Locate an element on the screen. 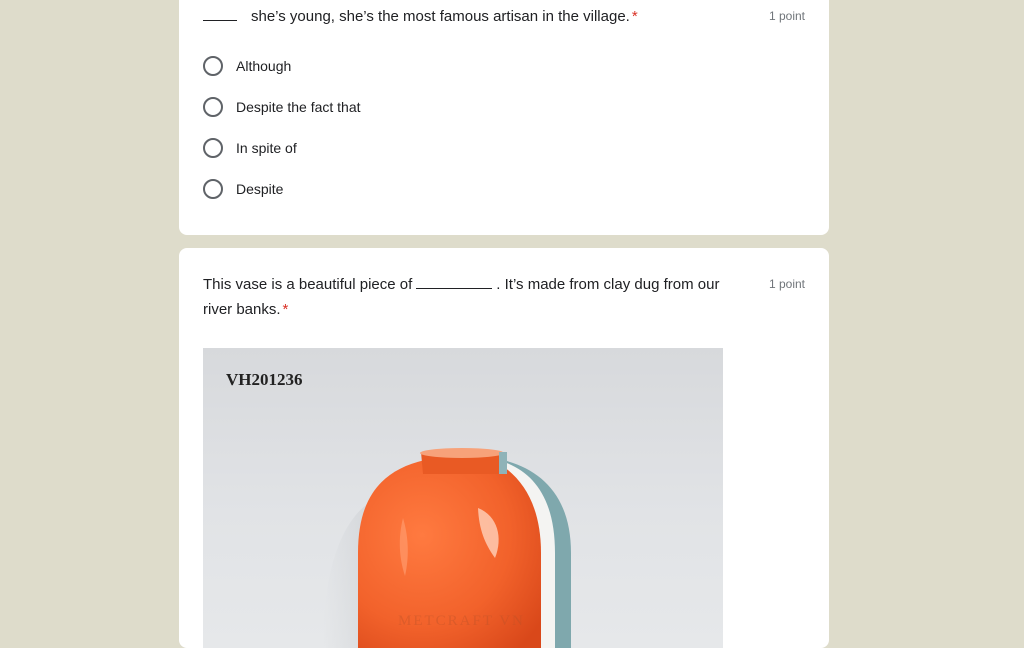  option-in-spite-of: In spite of is located at coordinates (250, 148).